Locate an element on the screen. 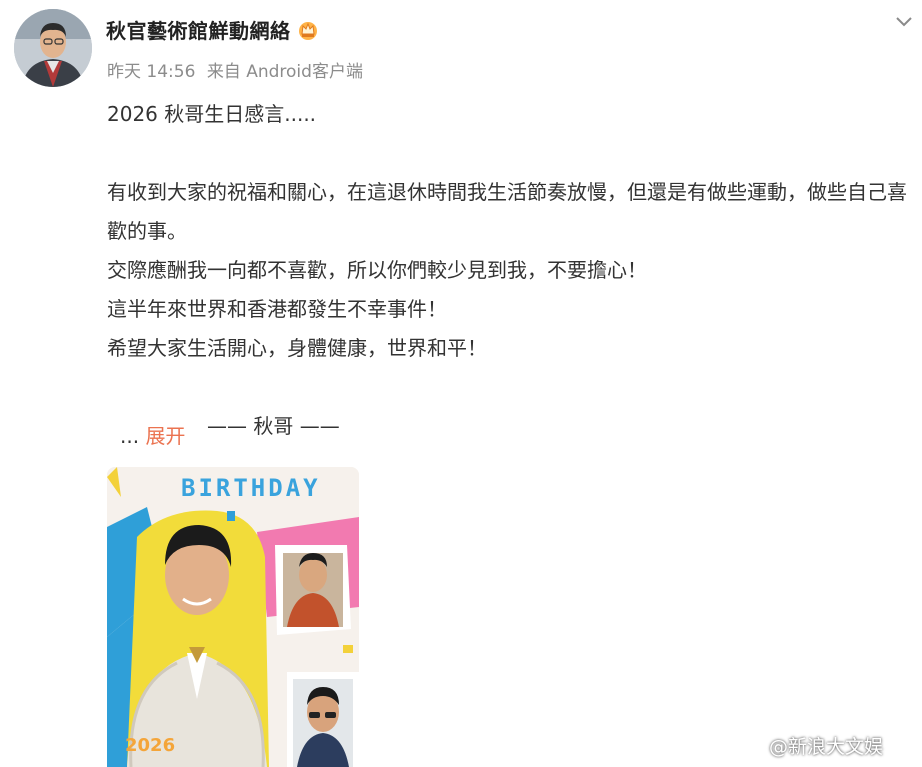 The width and height of the screenshot is (922, 767). post-line: 希望大家生活開心，身體健康，世界和平！ is located at coordinates (297, 348).